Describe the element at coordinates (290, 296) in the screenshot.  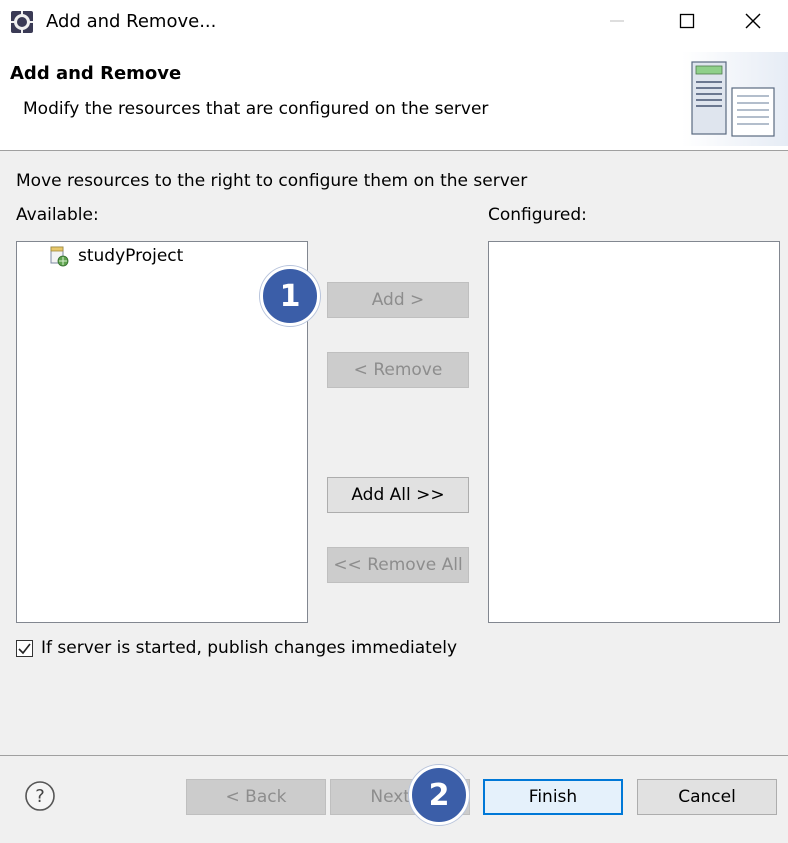
I see `annotation-badge-1: 1` at that location.